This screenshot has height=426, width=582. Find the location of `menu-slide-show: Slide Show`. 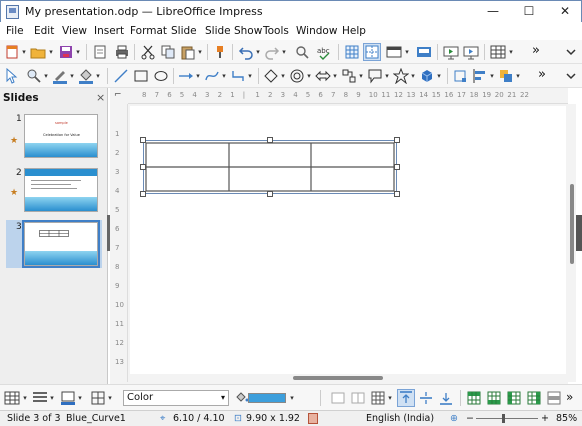

menu-slide-show: Slide Show is located at coordinates (233, 31).